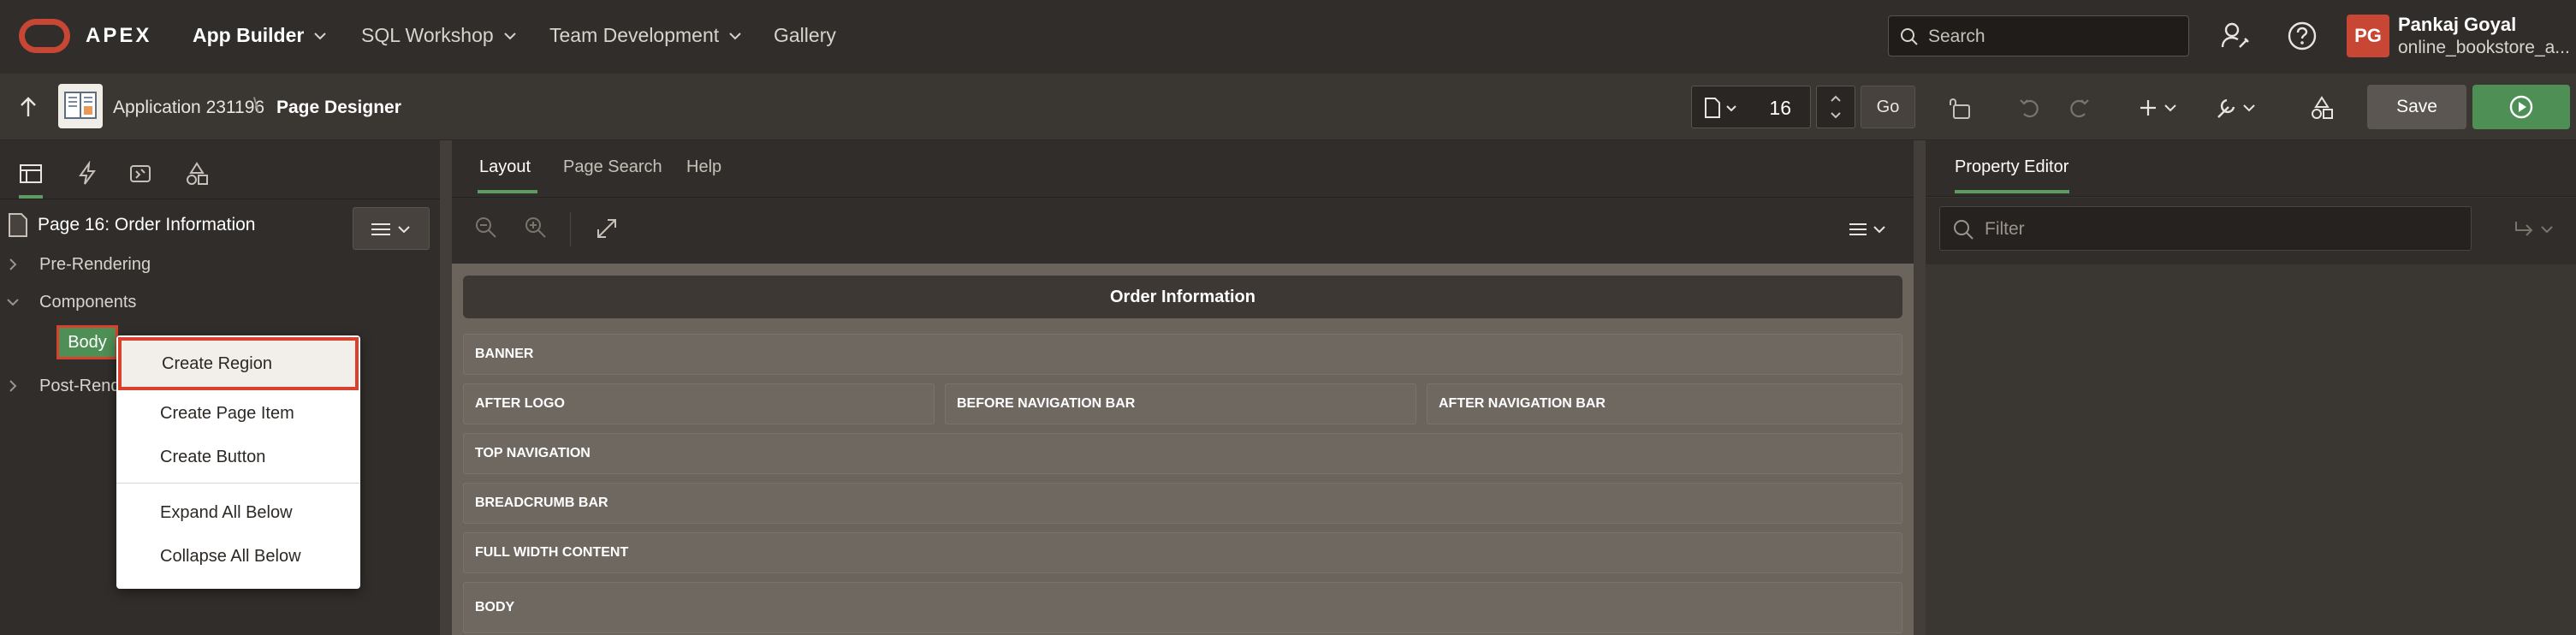 The width and height of the screenshot is (2576, 635). Describe the element at coordinates (238, 457) in the screenshot. I see `menu-item-create-button: Create Button` at that location.